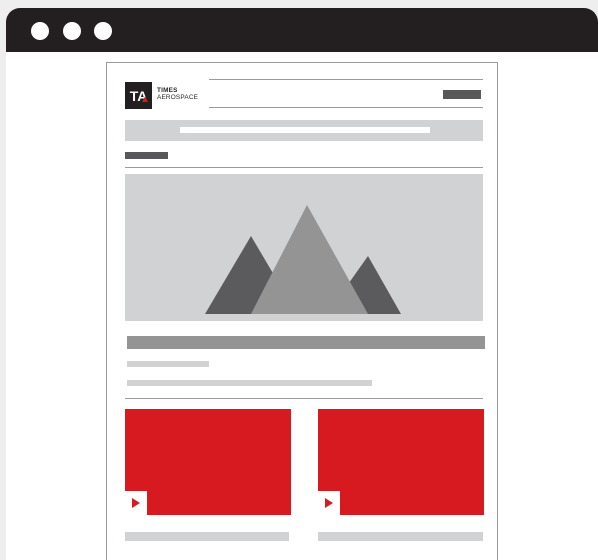 The image size is (598, 560). What do you see at coordinates (138, 95) in the screenshot?
I see `brand-logo-mark: TA` at bounding box center [138, 95].